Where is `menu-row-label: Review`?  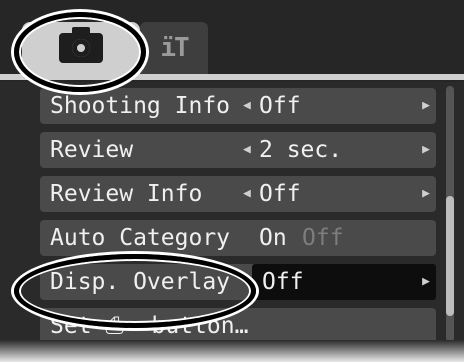
menu-row-label: Review is located at coordinates (92, 150).